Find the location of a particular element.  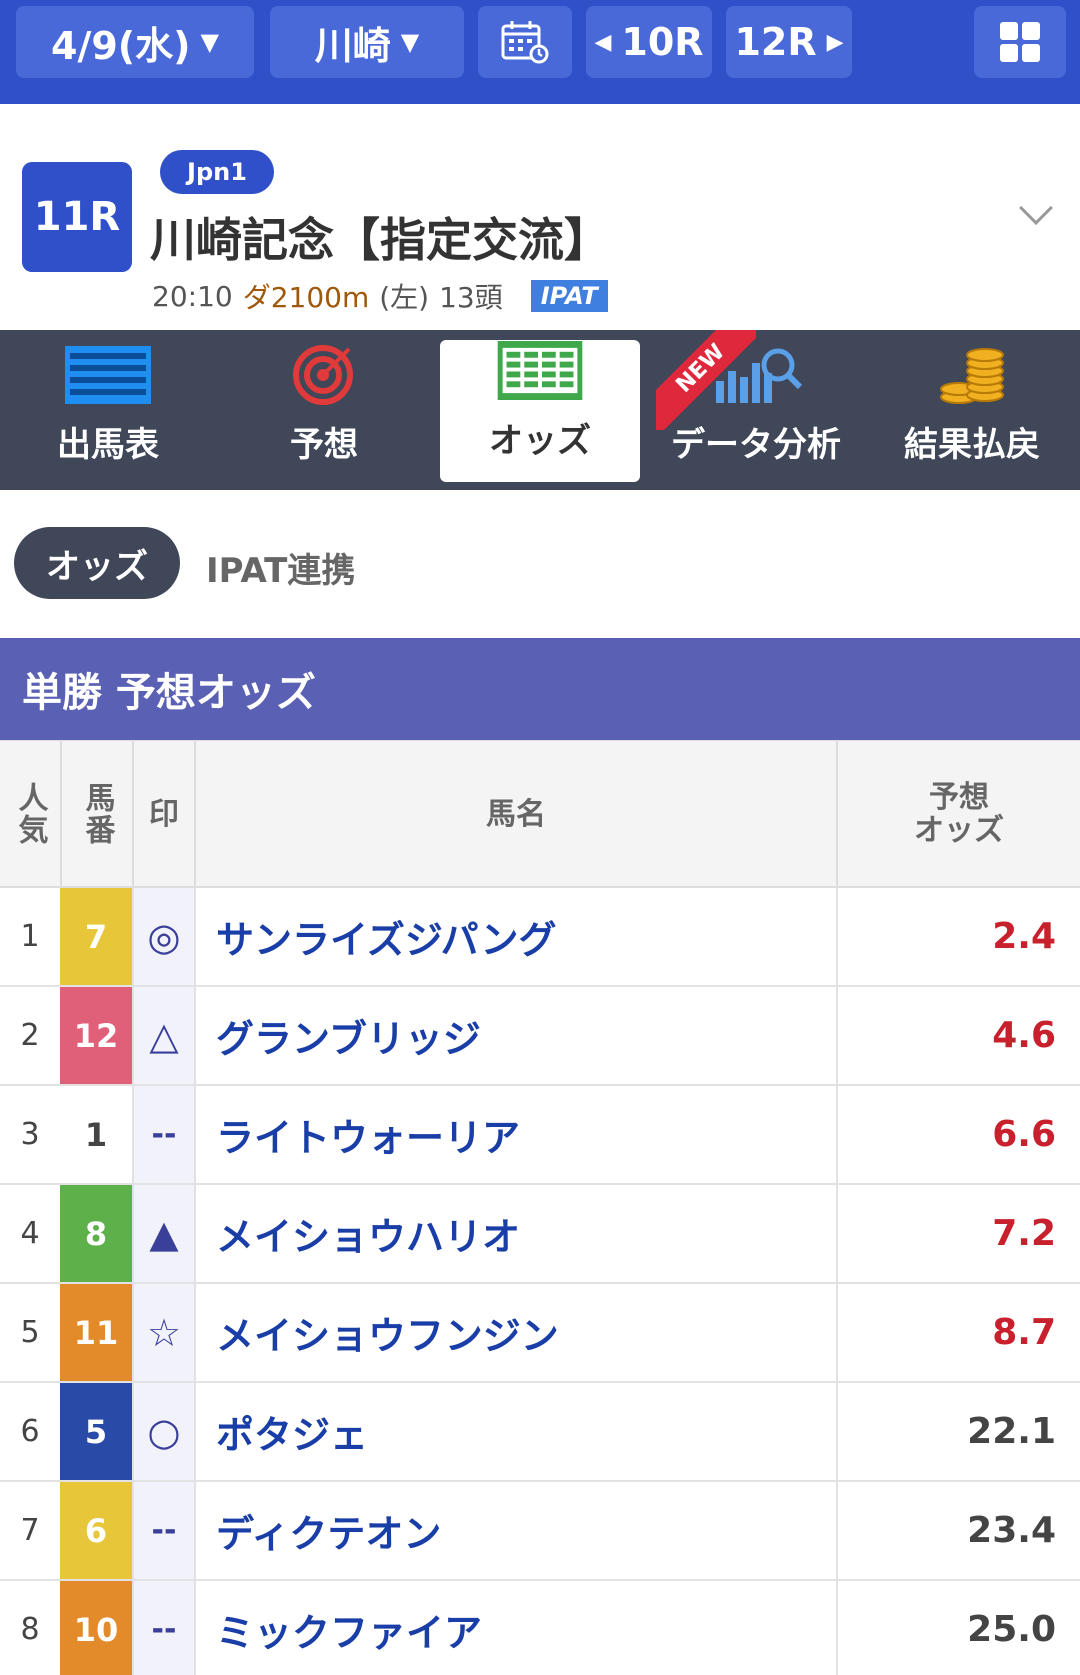

calendar-icon is located at coordinates (525, 42).